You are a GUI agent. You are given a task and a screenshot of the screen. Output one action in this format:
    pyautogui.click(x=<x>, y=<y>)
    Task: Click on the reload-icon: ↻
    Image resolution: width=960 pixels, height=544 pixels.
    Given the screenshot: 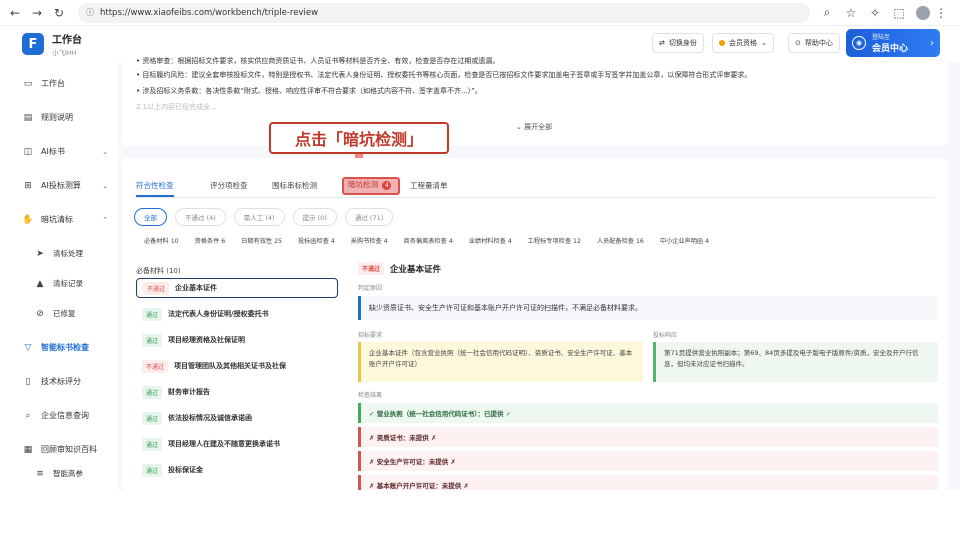 What is the action you would take?
    pyautogui.click(x=59, y=13)
    